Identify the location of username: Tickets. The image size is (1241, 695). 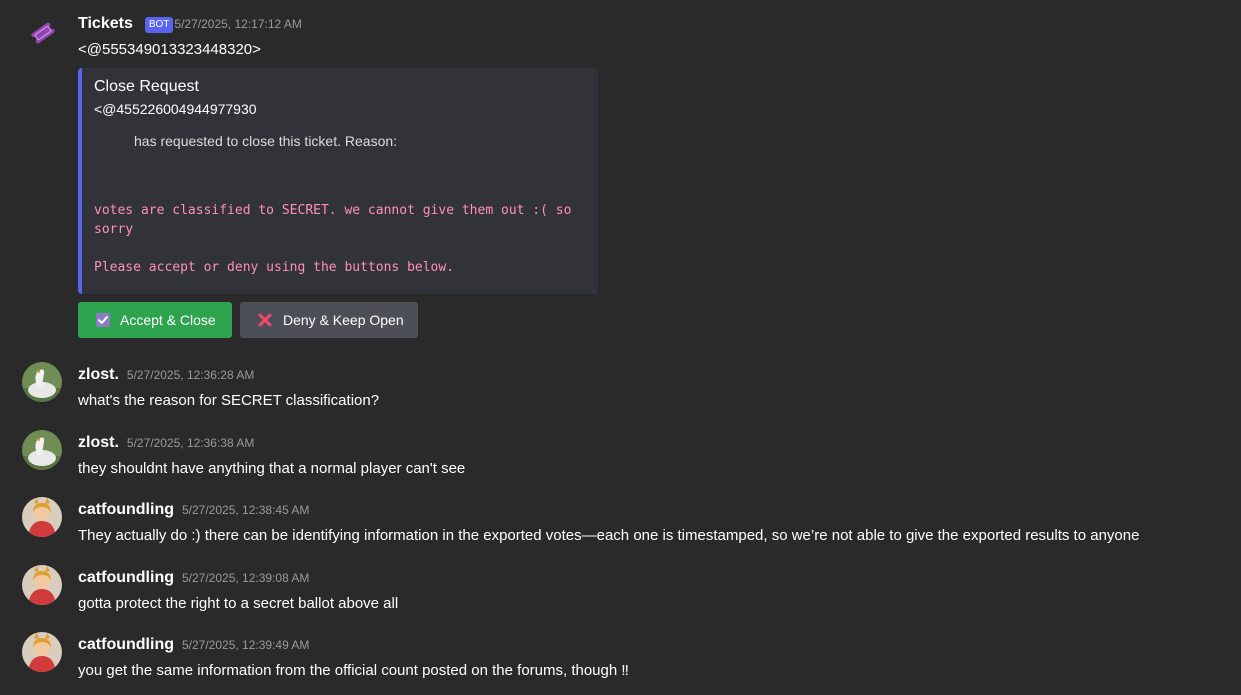
(105, 24).